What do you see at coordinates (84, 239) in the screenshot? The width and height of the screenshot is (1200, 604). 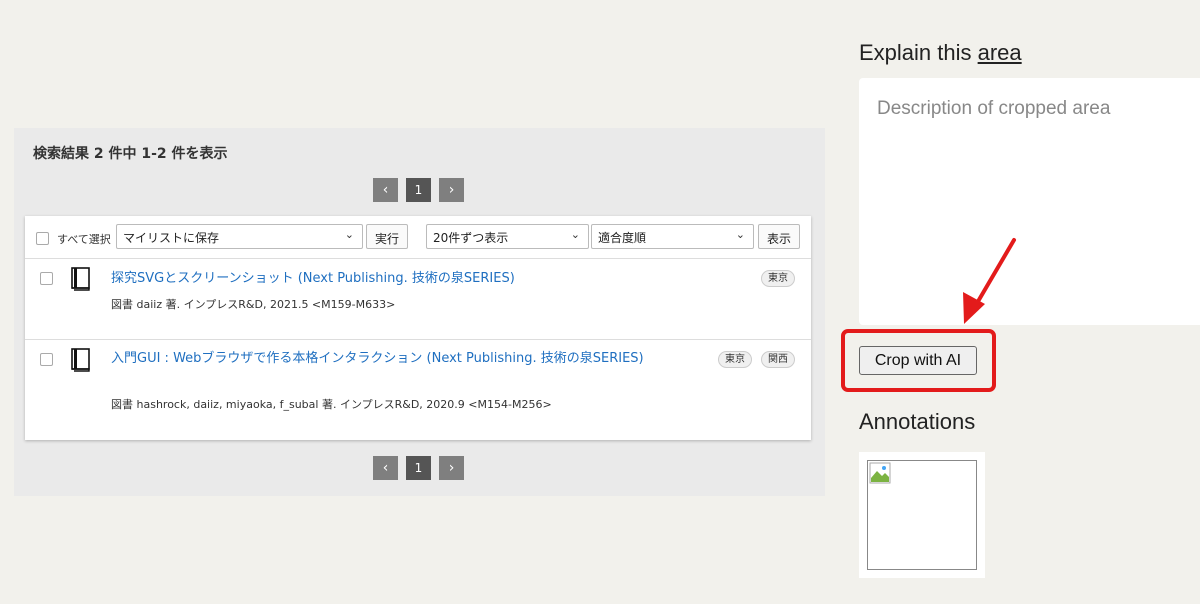 I see `select-all-label: すべて選択` at bounding box center [84, 239].